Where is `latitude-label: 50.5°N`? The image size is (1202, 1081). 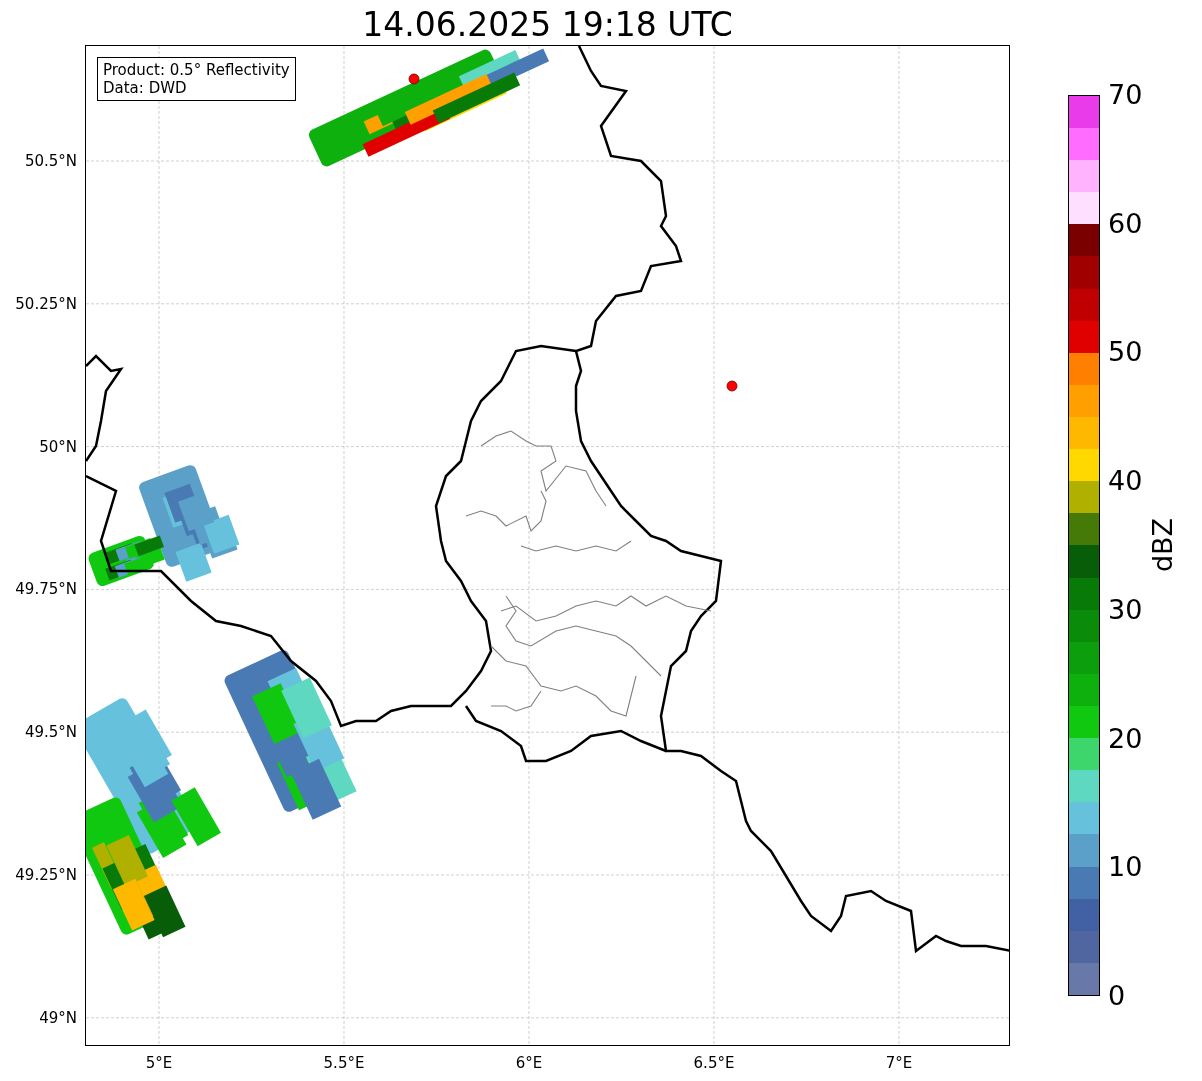 latitude-label: 50.5°N is located at coordinates (50, 161).